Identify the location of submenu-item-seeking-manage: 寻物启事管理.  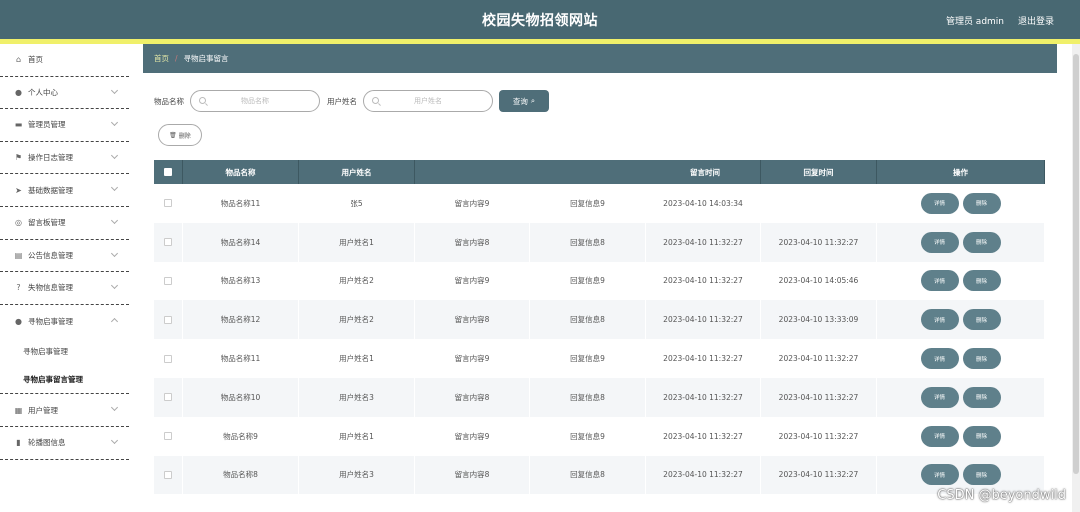
(64, 351).